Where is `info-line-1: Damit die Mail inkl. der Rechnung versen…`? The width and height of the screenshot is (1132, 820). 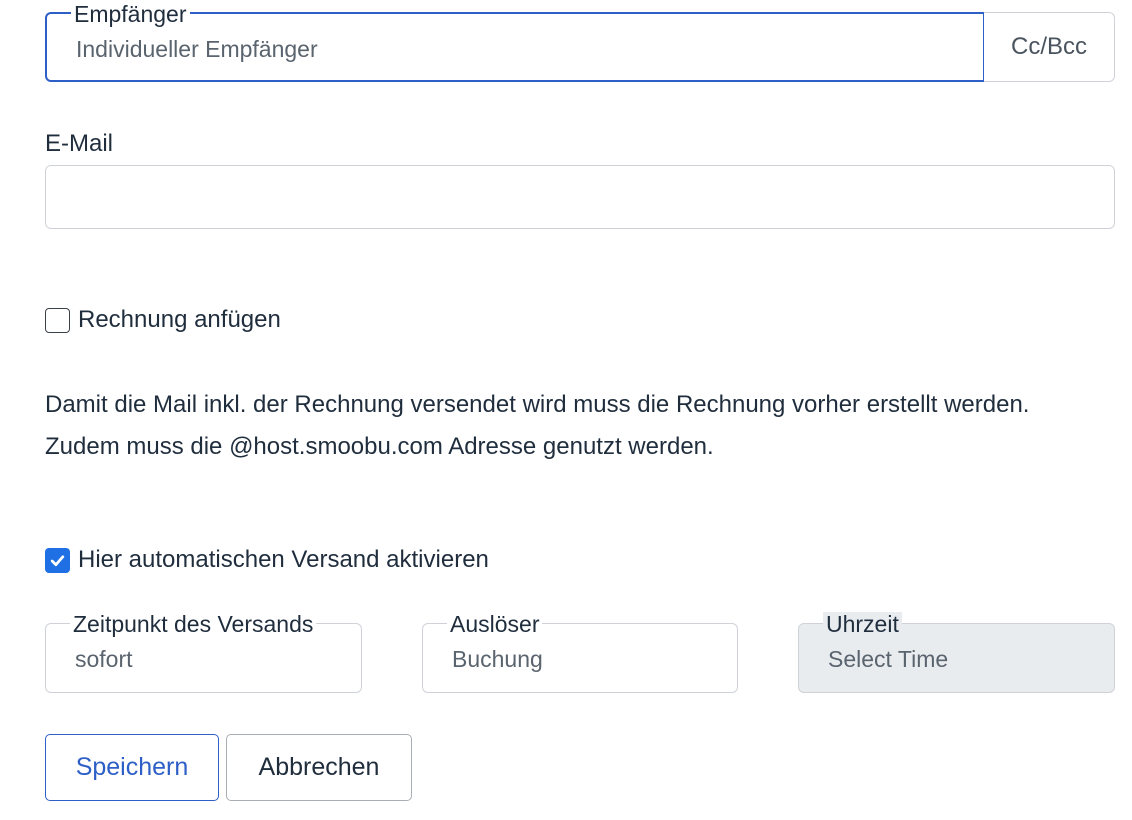 info-line-1: Damit die Mail inkl. der Rechnung versen… is located at coordinates (537, 404).